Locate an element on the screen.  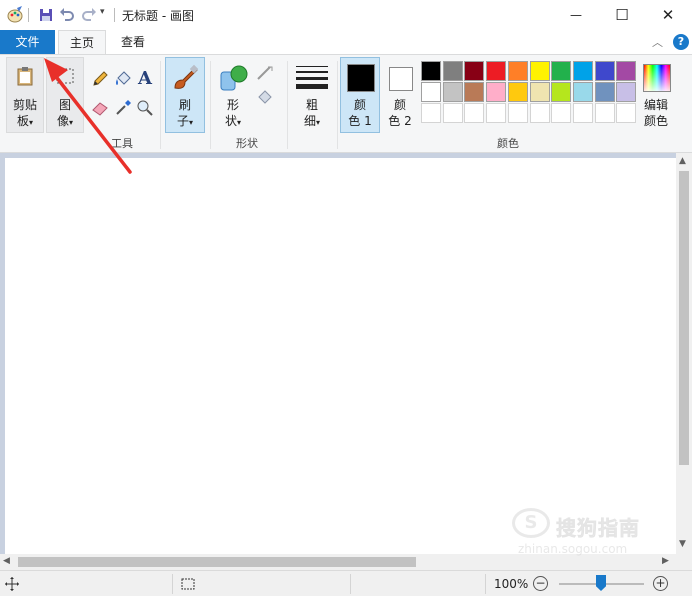
shapes-label-2: 状 is located at coordinates (230, 121).